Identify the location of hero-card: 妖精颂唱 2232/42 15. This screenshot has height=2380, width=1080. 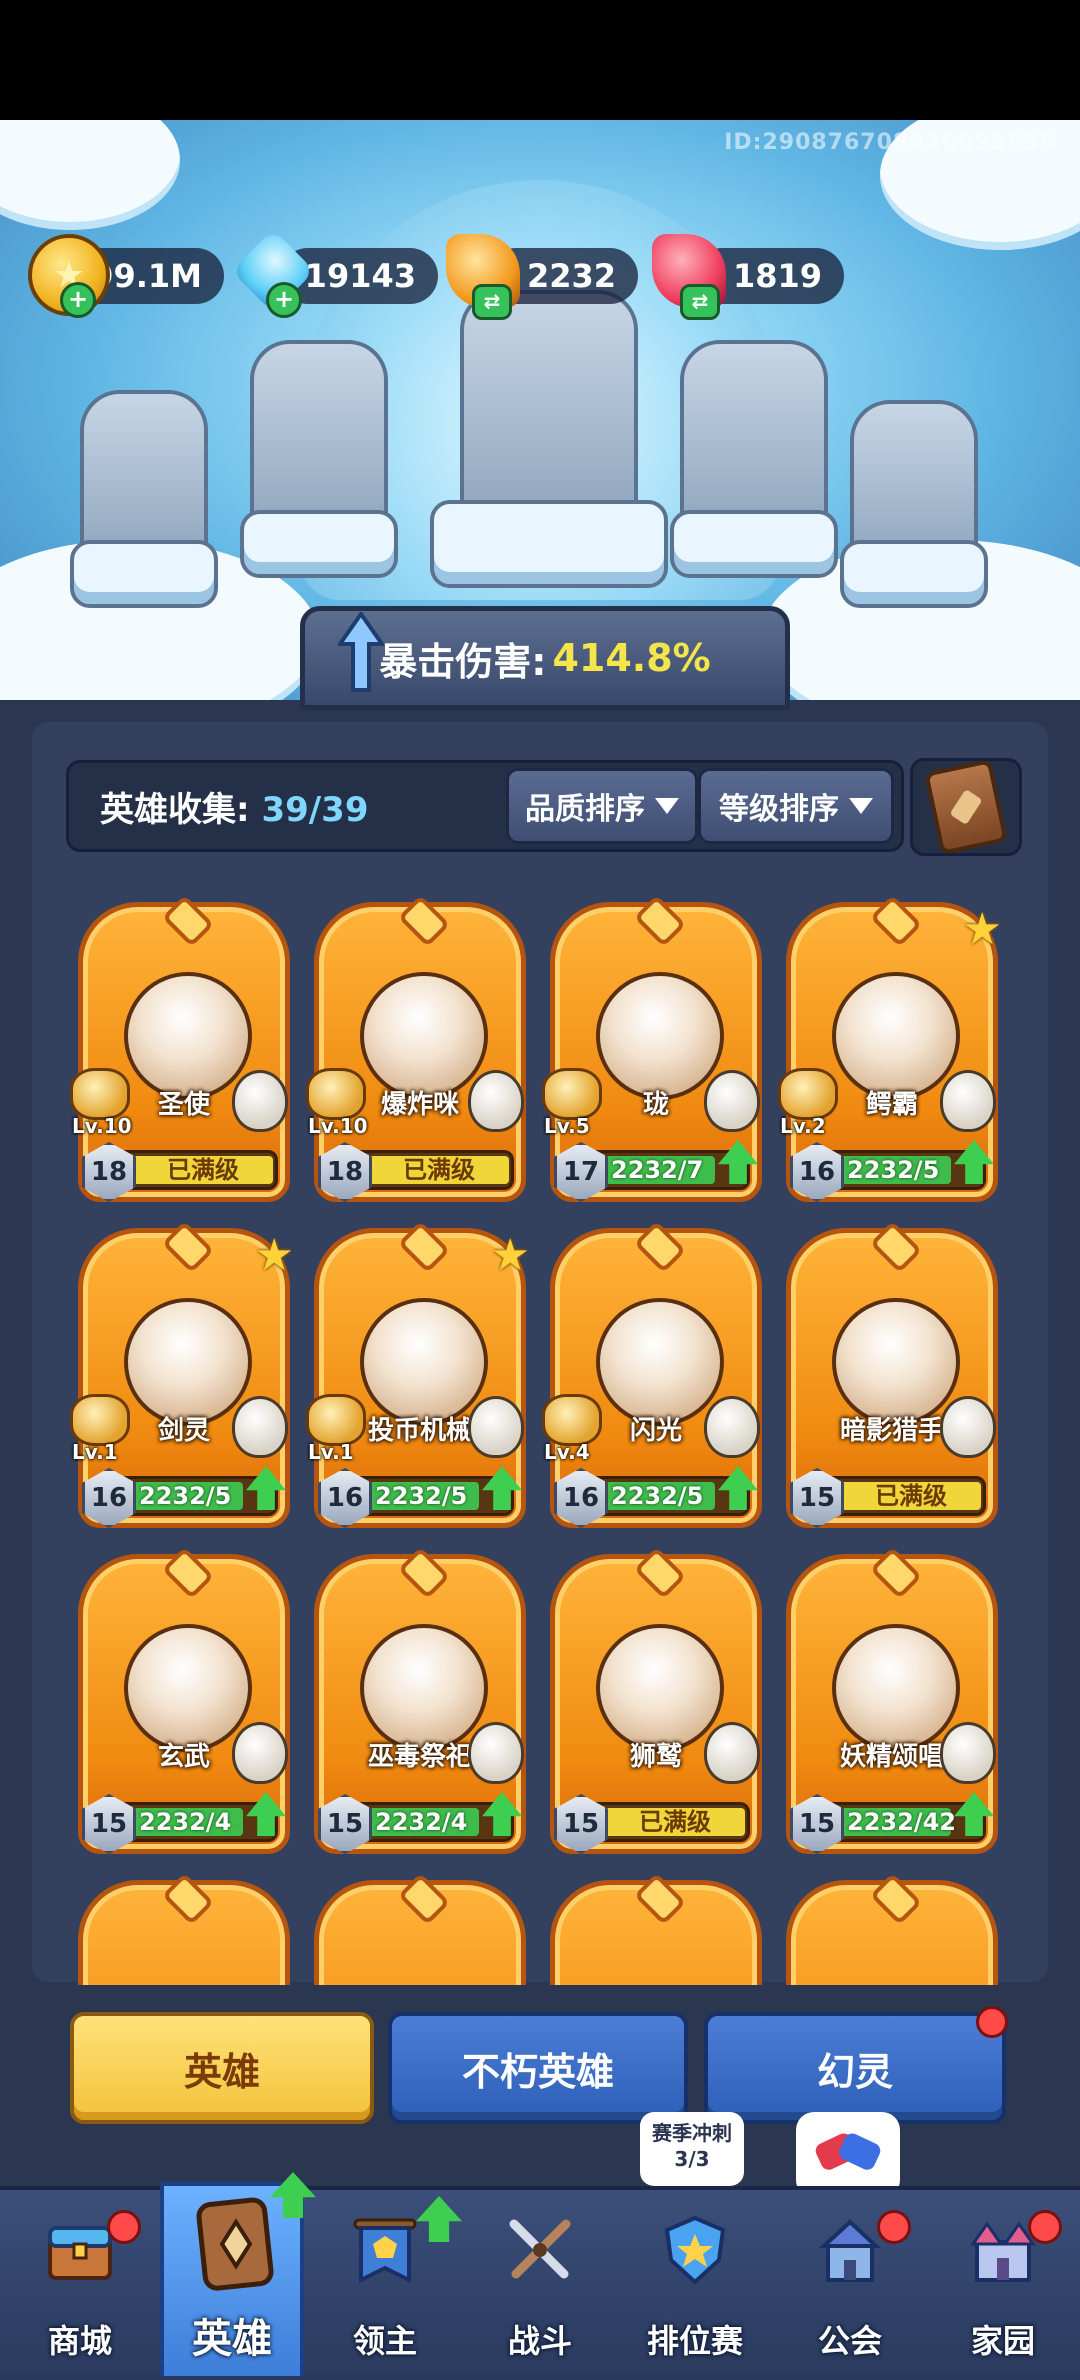
(892, 1712).